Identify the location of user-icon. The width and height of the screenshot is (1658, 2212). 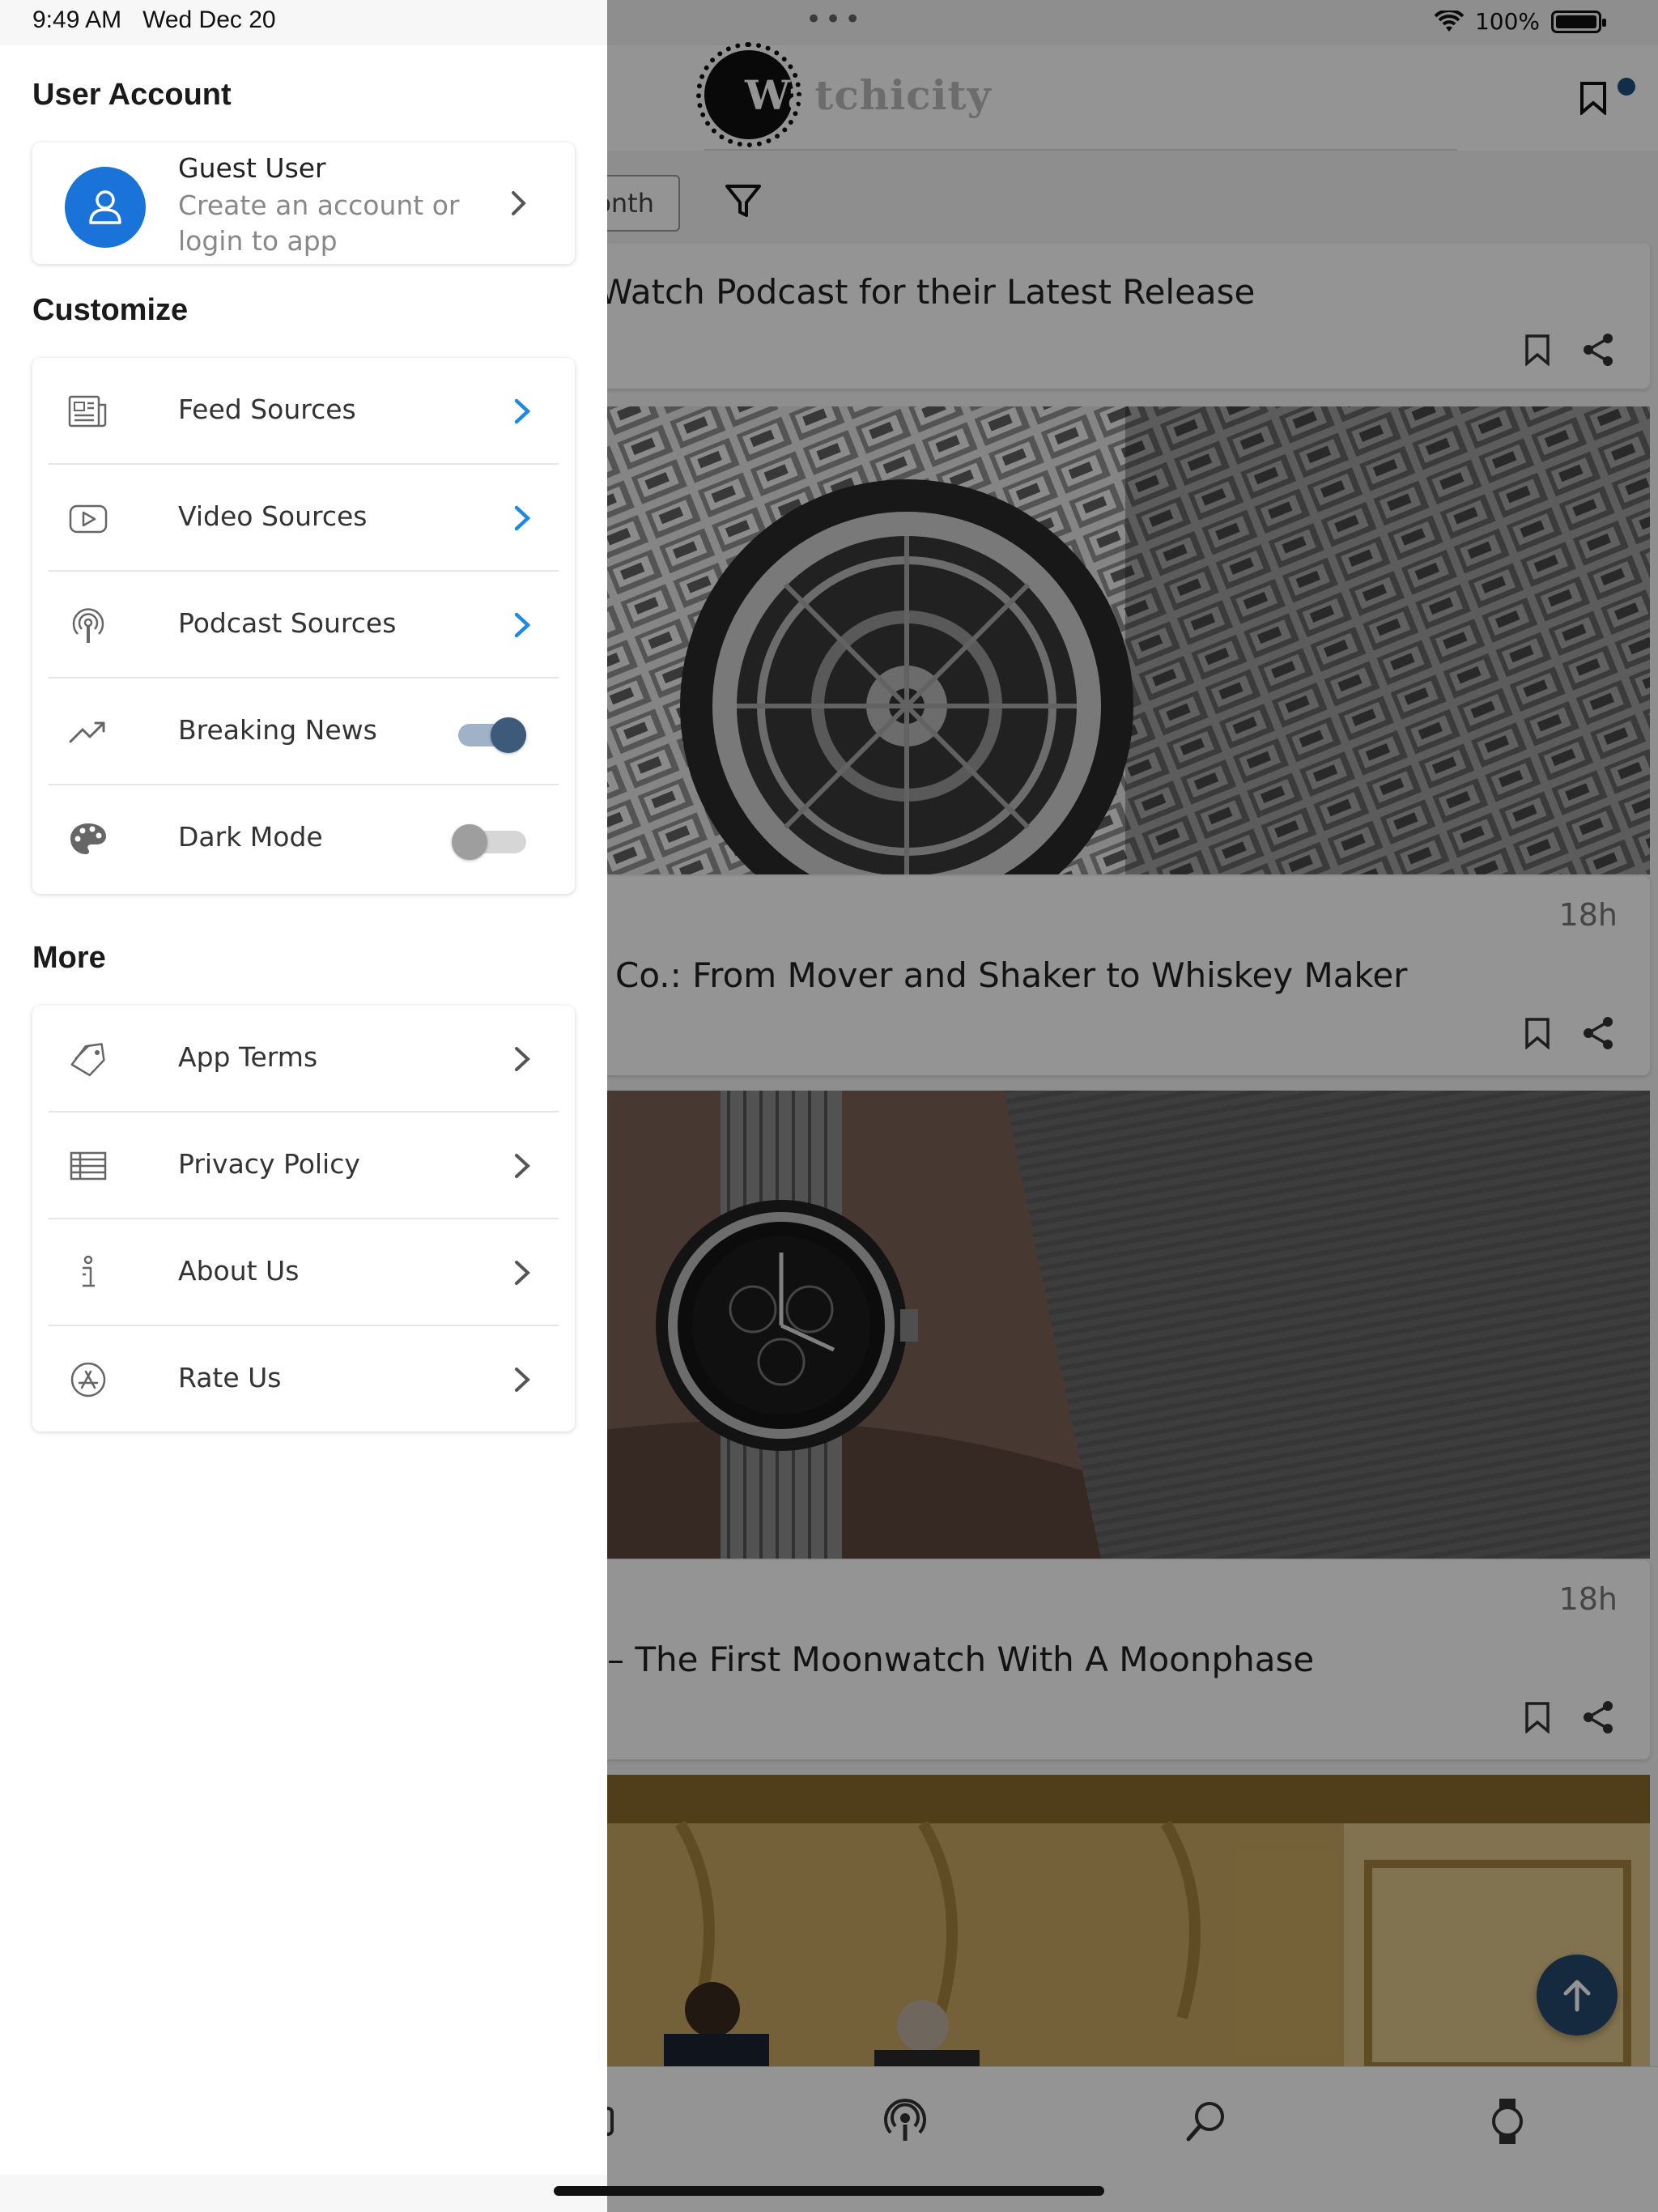
(105, 207).